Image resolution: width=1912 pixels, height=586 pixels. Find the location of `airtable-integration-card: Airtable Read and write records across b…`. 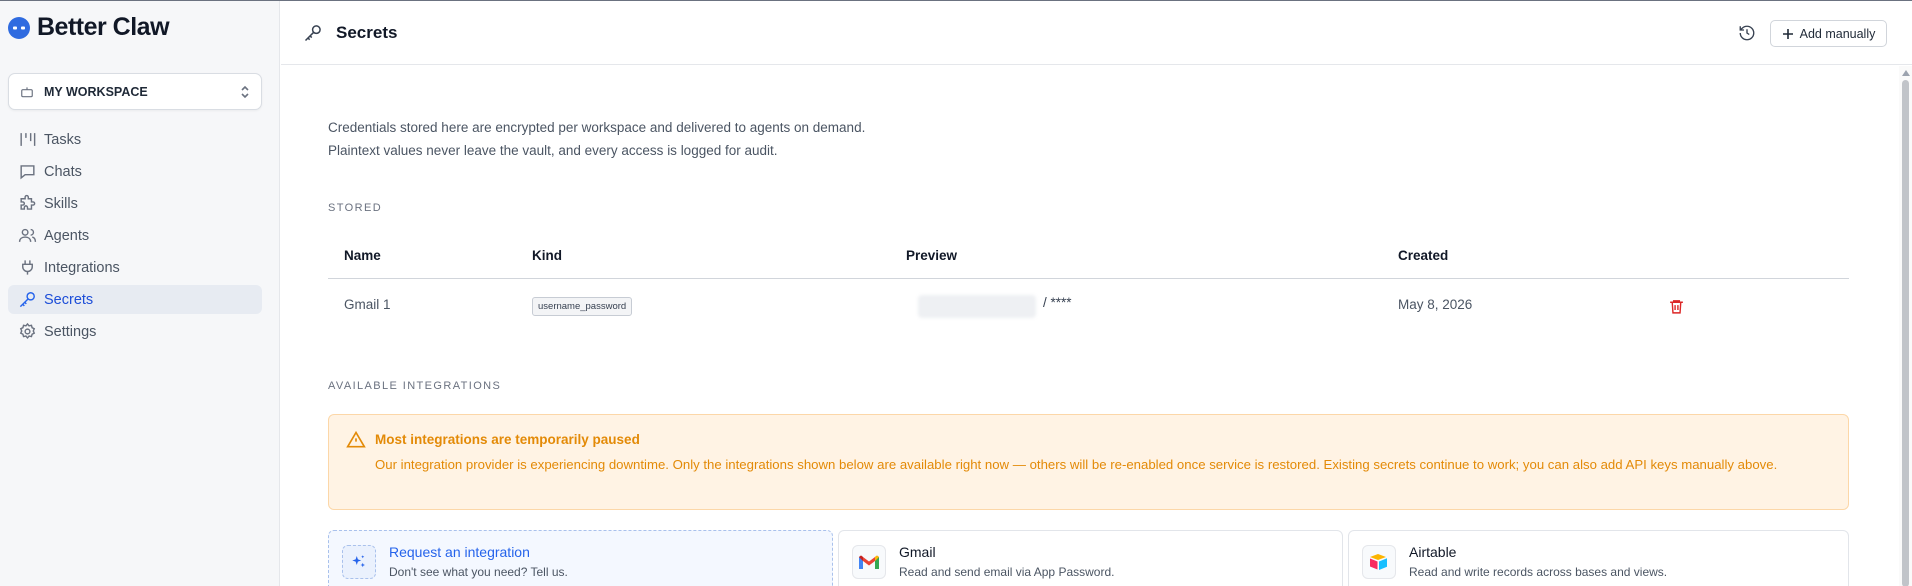

airtable-integration-card: Airtable Read and write records across b… is located at coordinates (1598, 558).